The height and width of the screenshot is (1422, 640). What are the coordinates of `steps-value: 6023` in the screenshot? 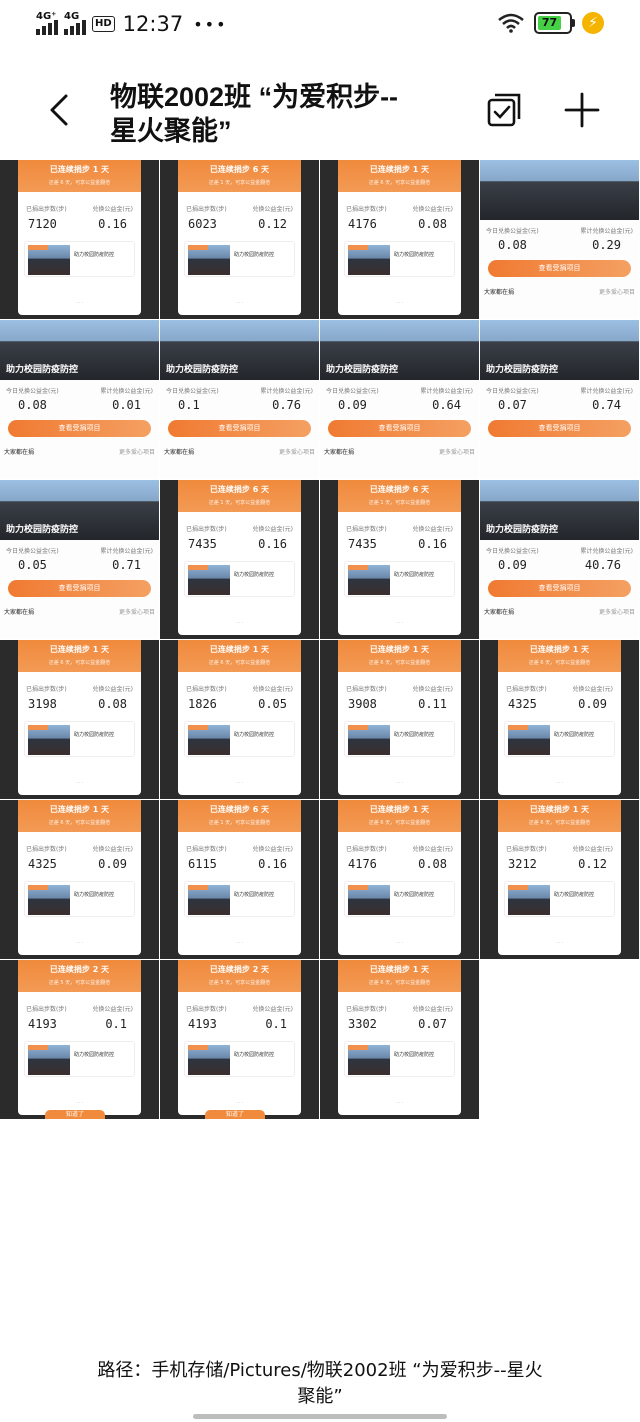 It's located at (202, 224).